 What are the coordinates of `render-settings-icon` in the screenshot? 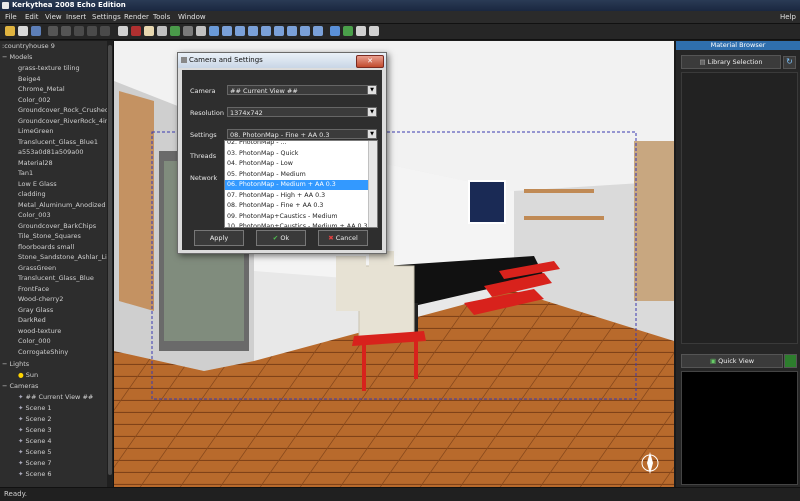 It's located at (348, 31).